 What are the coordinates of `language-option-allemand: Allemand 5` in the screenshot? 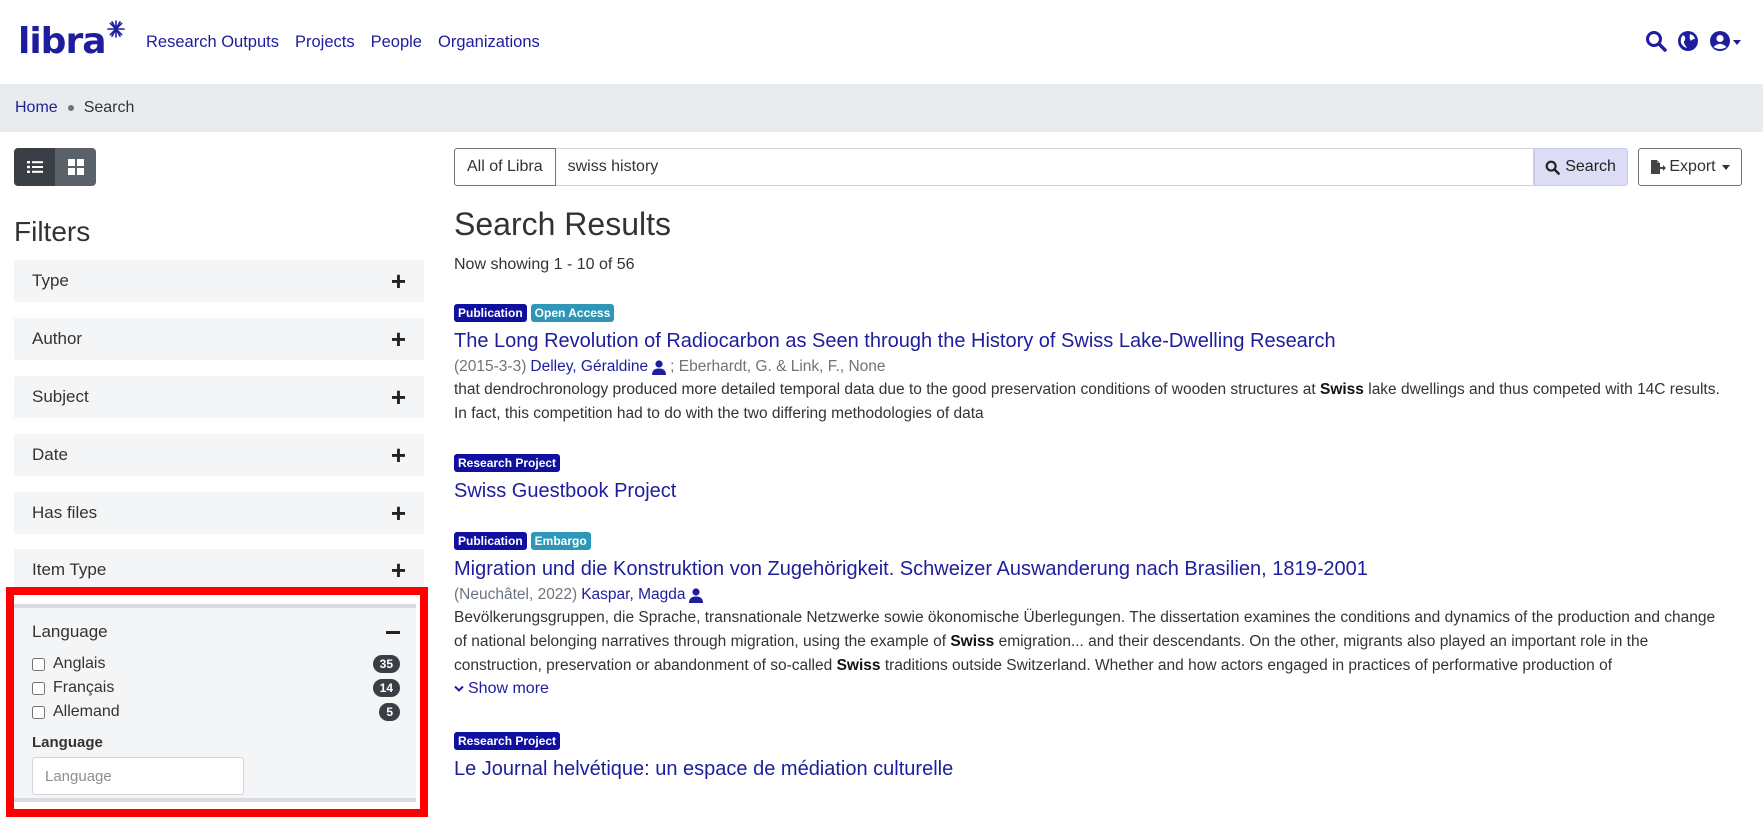 It's located at (216, 712).